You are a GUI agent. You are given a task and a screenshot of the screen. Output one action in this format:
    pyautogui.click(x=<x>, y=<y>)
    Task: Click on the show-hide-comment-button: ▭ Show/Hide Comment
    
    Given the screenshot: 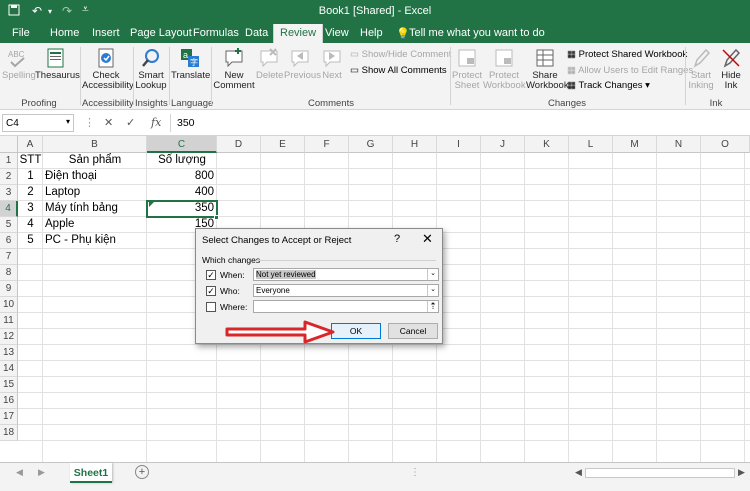 What is the action you would take?
    pyautogui.click(x=400, y=54)
    